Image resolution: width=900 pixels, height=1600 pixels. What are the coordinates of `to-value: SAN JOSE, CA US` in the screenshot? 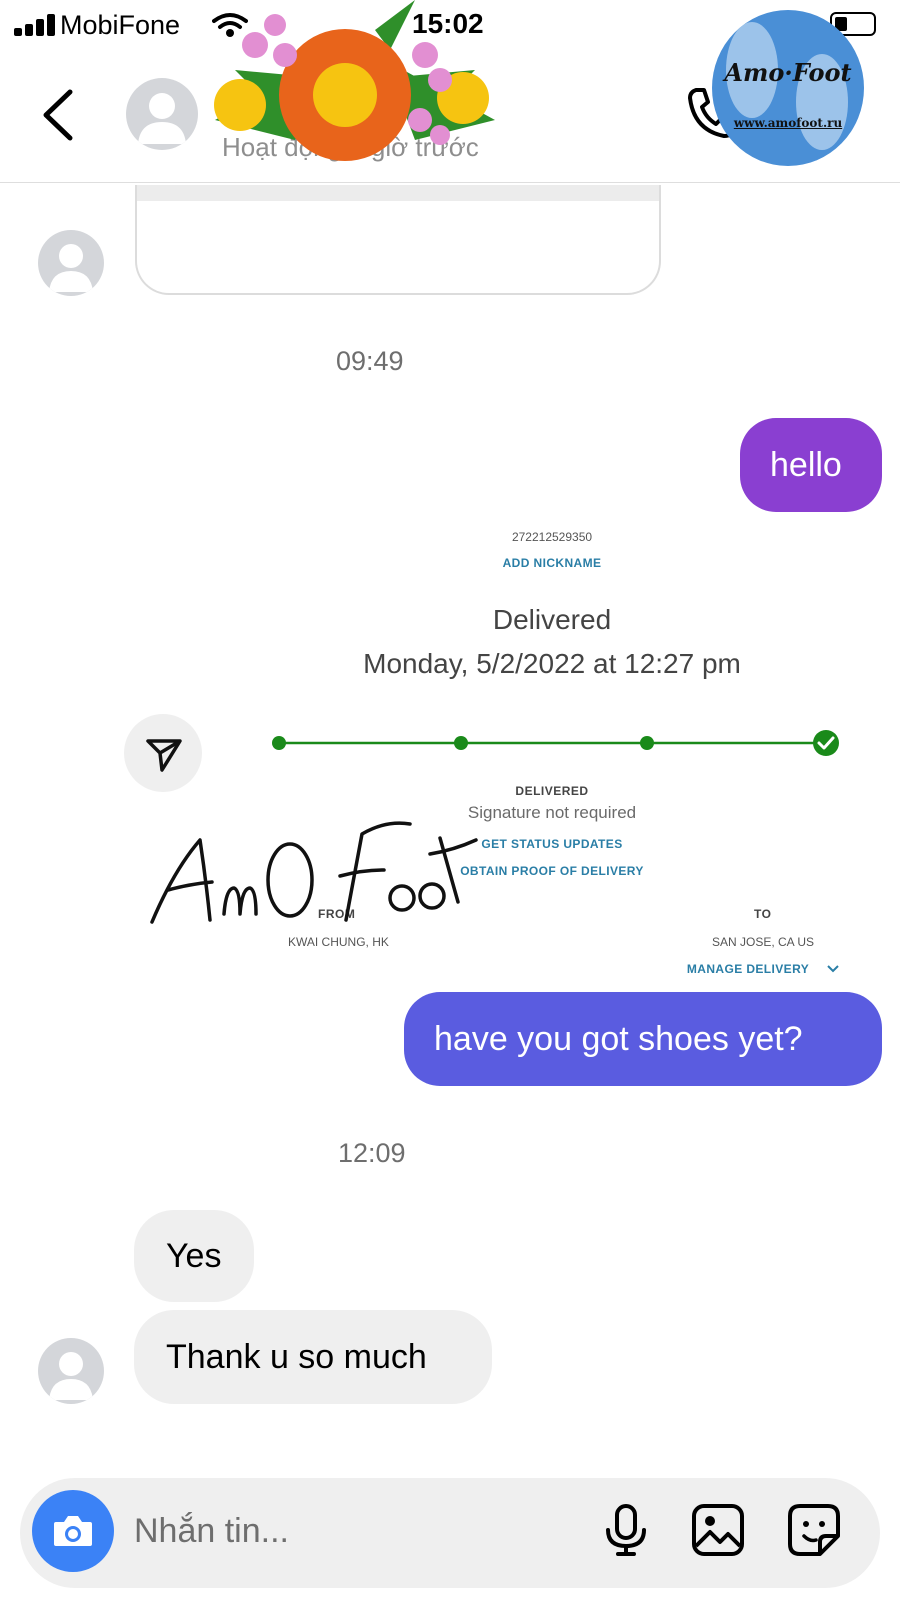 It's located at (763, 942).